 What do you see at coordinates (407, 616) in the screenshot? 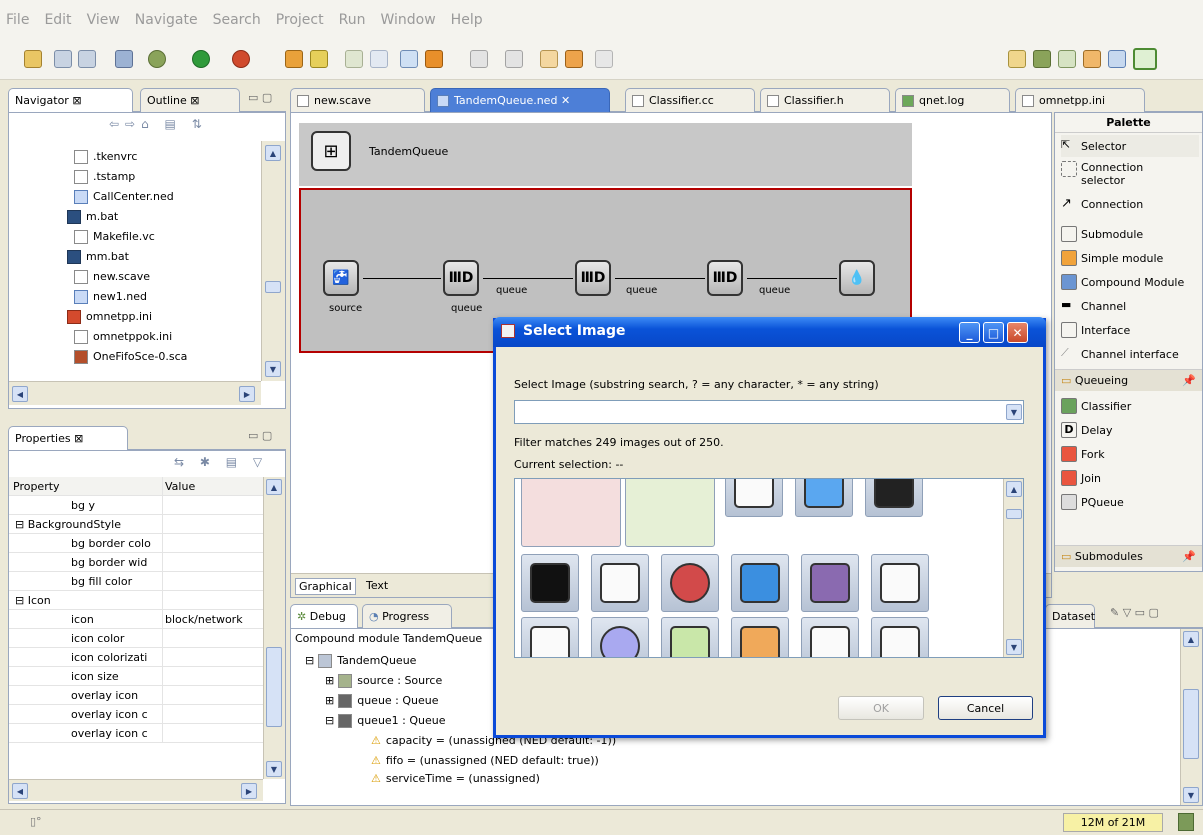
I see `tab-progress: ◔ Progress` at bounding box center [407, 616].